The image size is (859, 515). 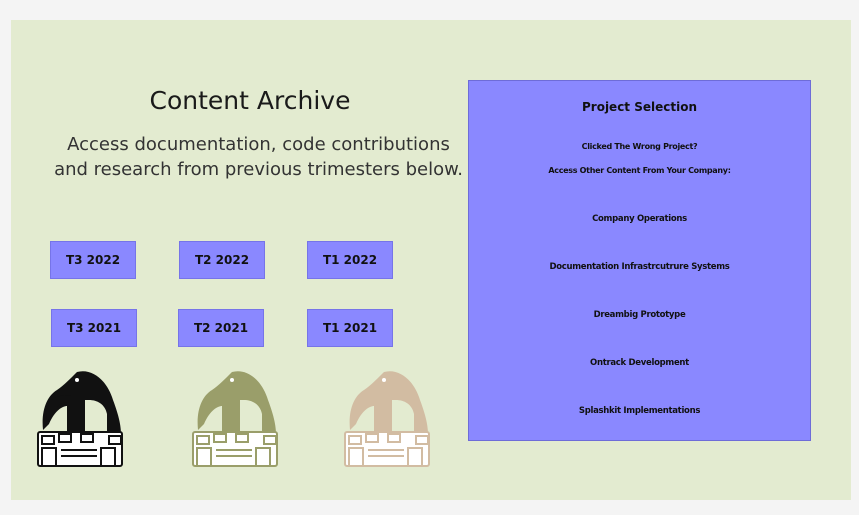 What do you see at coordinates (222, 260) in the screenshot?
I see `trimester-button-t2-2022: T2 2022` at bounding box center [222, 260].